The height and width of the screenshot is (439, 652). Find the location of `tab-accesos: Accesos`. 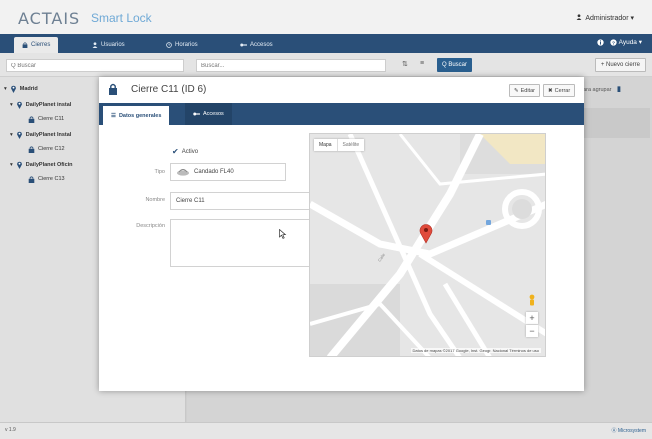

tab-accesos: Accesos is located at coordinates (256, 44).